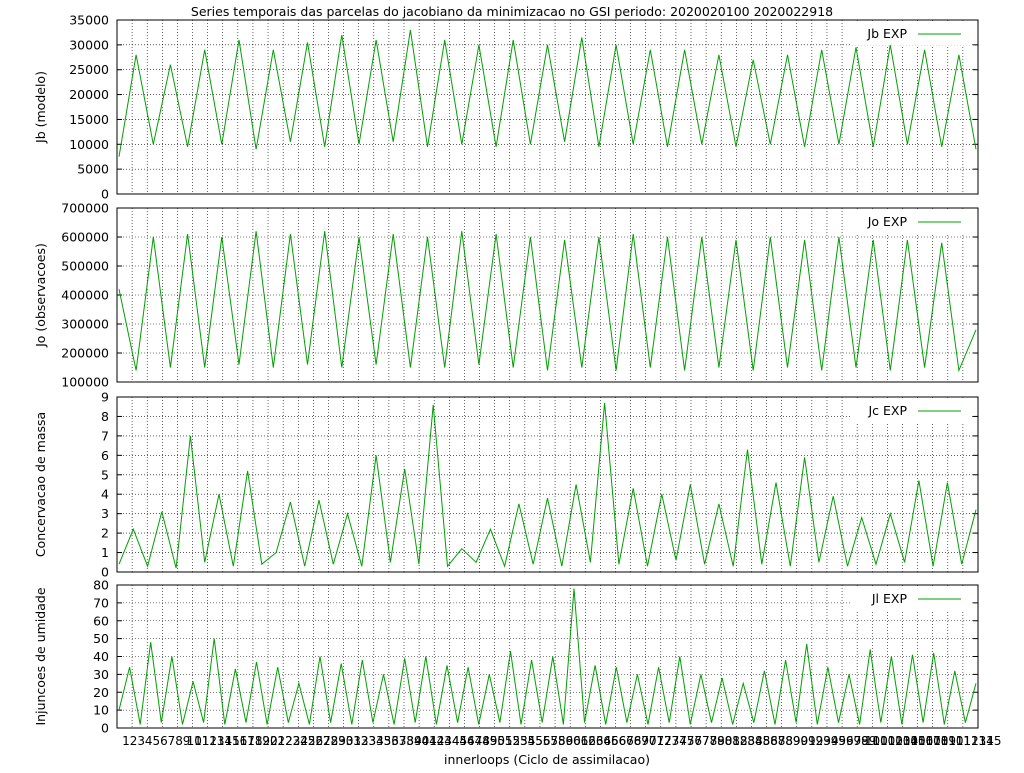  Describe the element at coordinates (911, 411) in the screenshot. I see `legend: Jc EXP` at that location.